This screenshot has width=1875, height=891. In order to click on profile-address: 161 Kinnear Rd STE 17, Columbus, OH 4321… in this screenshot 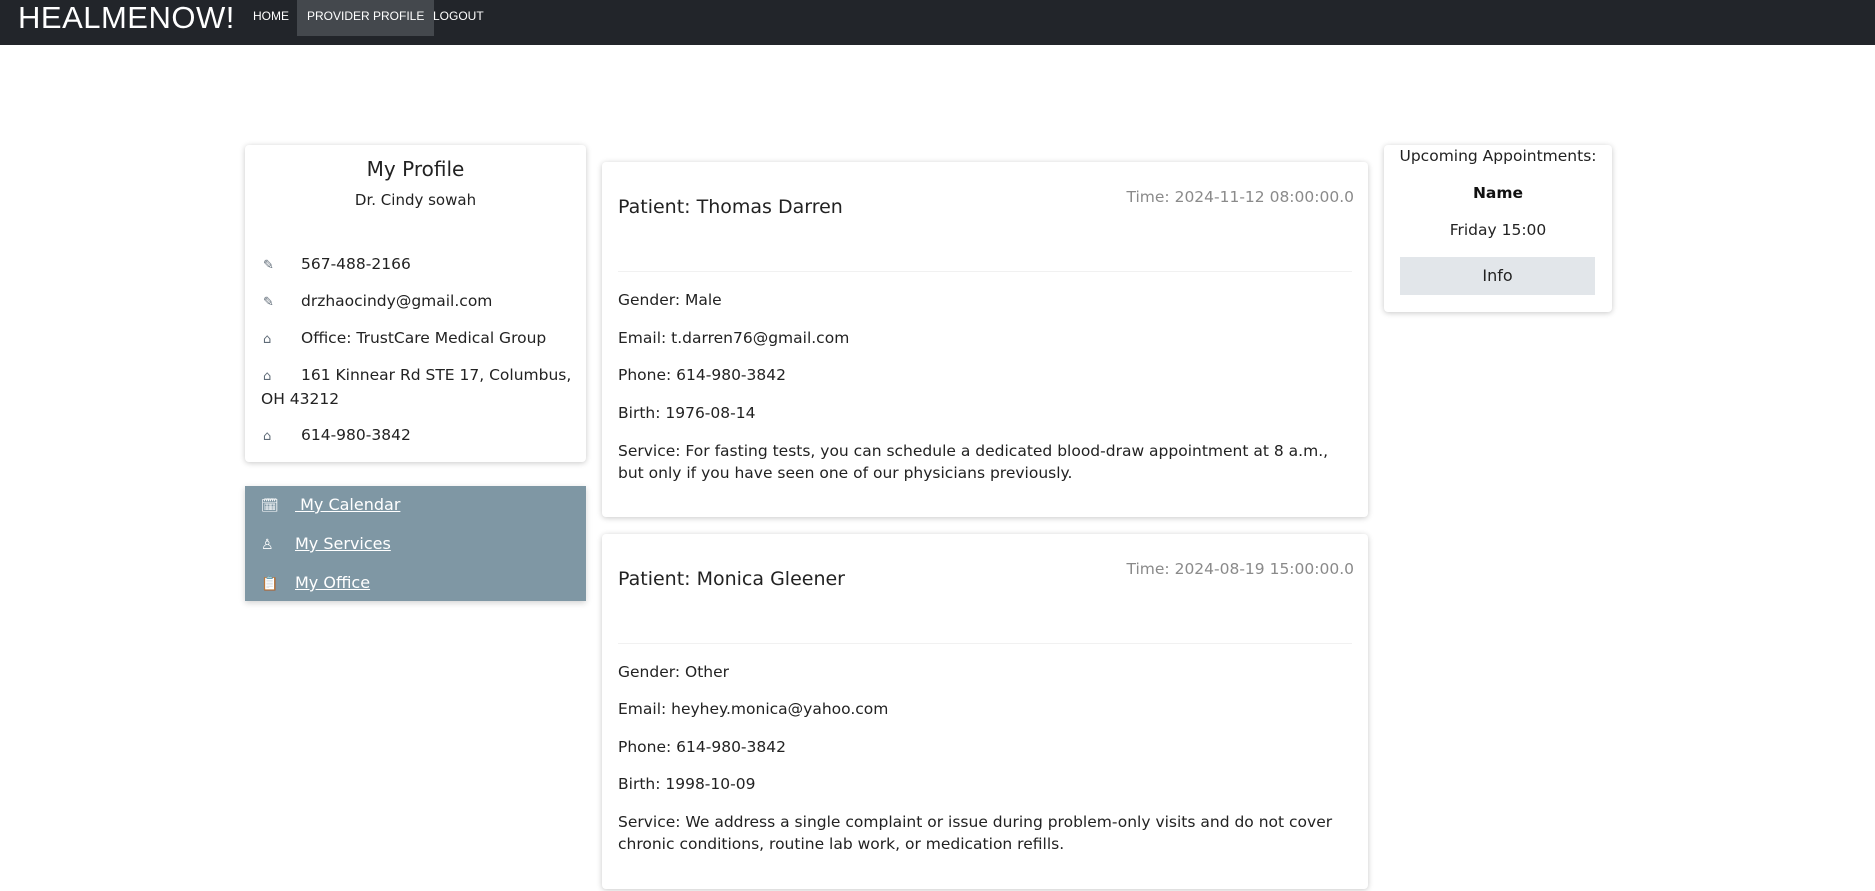, I will do `click(416, 387)`.